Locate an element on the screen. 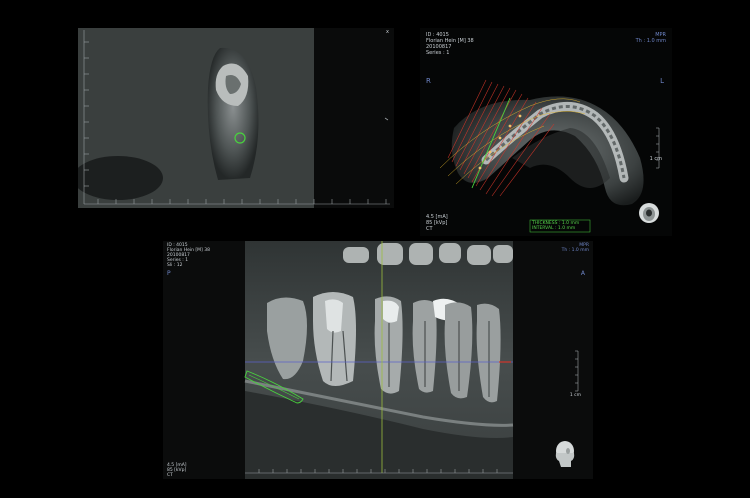 The width and height of the screenshot is (750, 498). axial-series: Series : 1 is located at coordinates (438, 53).